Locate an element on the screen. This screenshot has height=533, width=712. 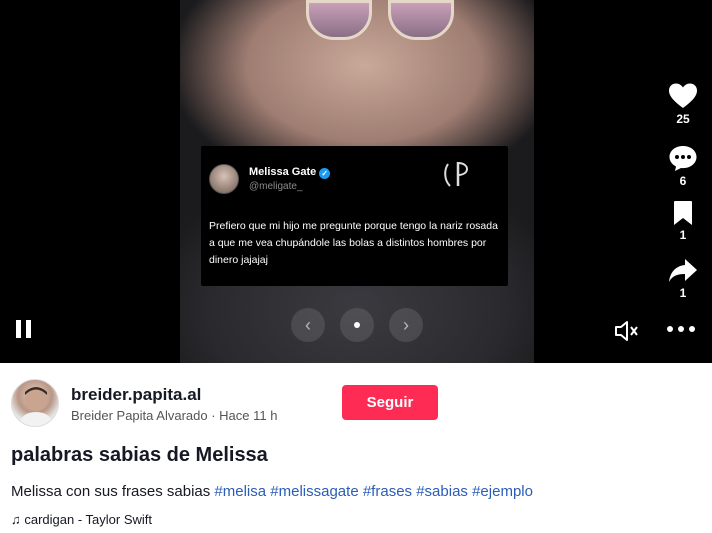
watermark-logo is located at coordinates (460, 174).